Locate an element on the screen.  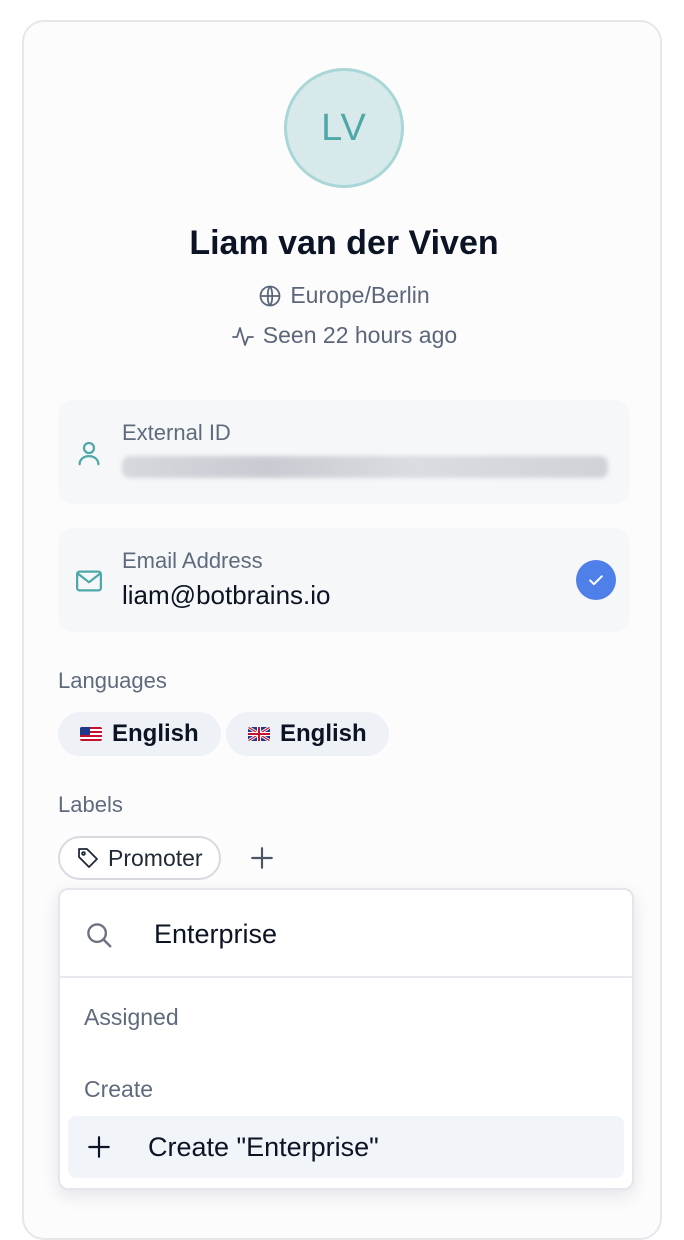
label-chip-promoter: Promoter is located at coordinates (139, 858).